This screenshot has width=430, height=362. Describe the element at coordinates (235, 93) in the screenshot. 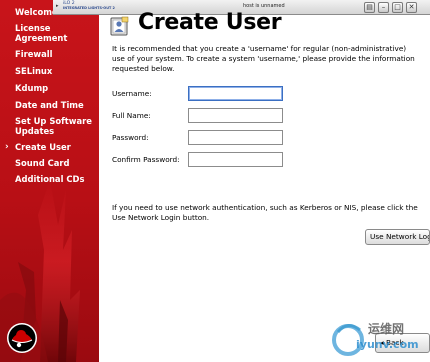

I see `username-field` at that location.